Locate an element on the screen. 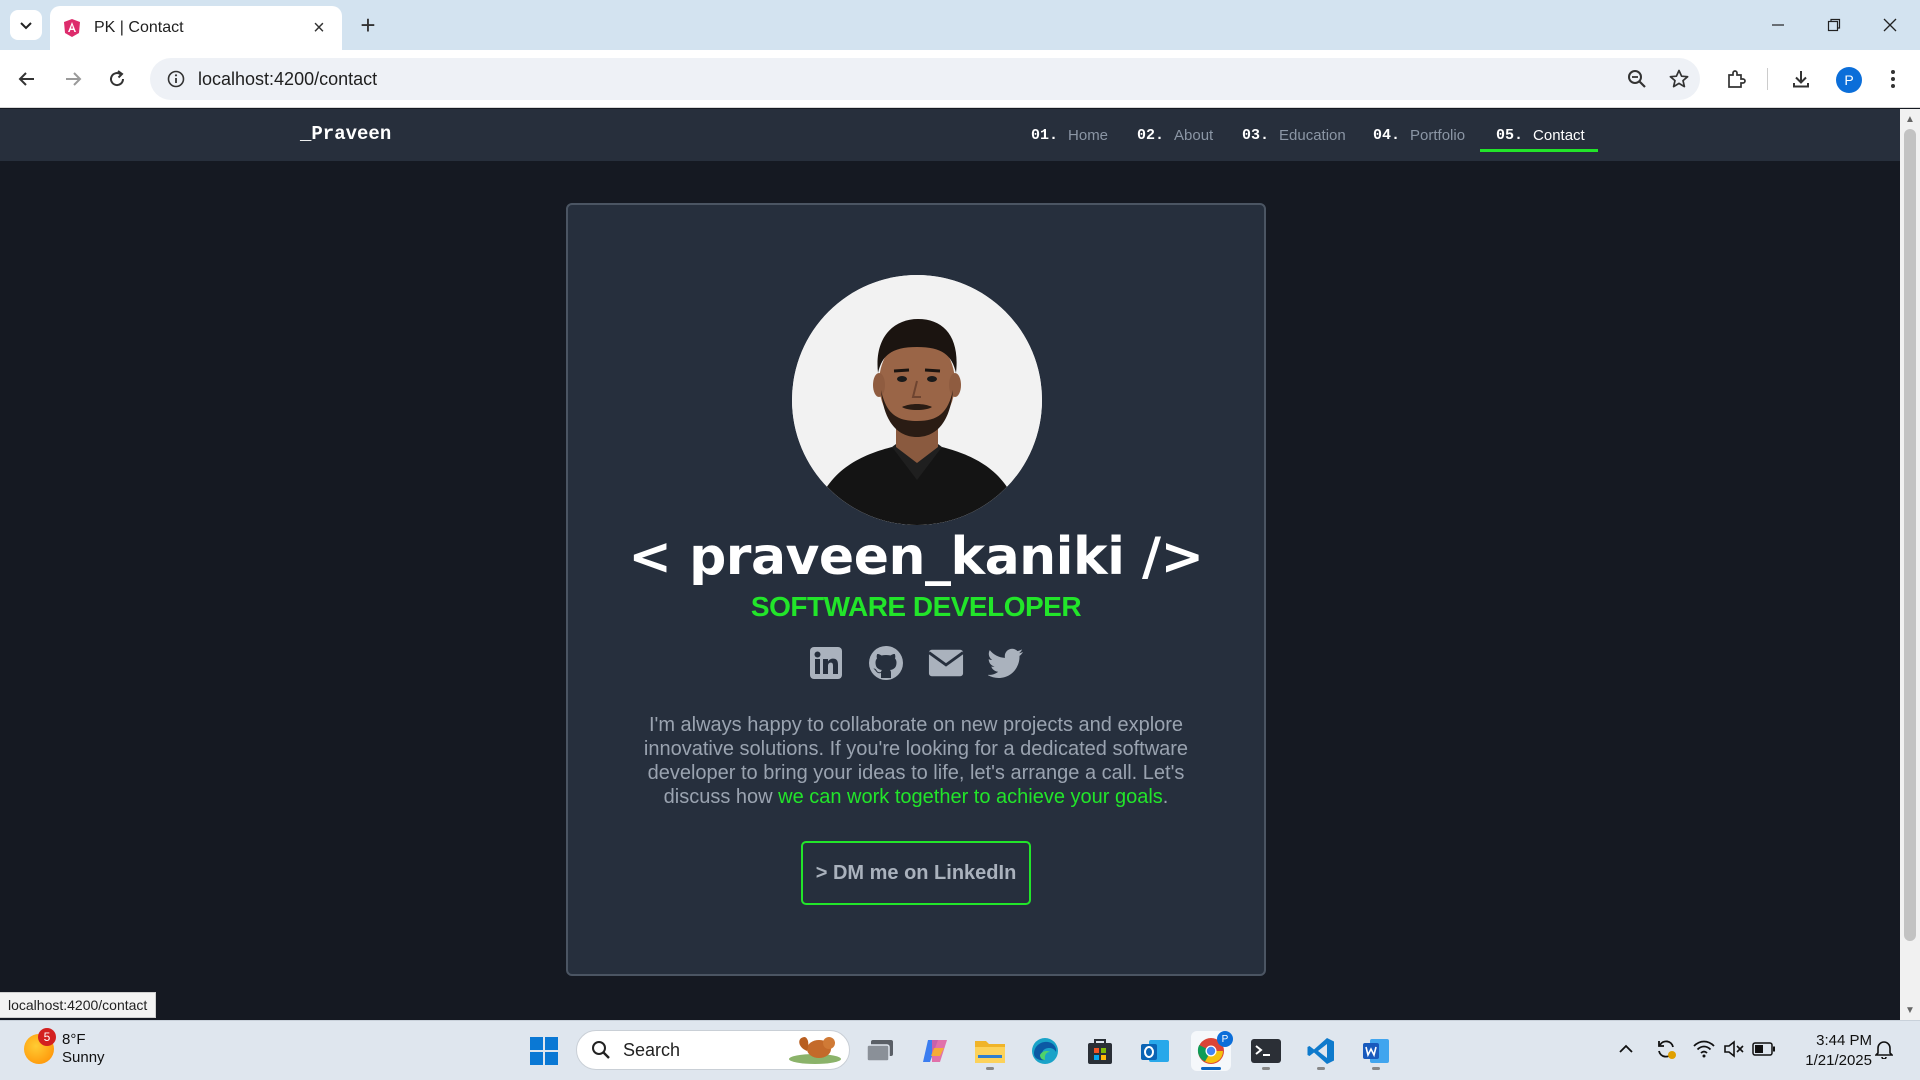 The height and width of the screenshot is (1080, 1920). contact-name-heading: < praveen_kaniki /> is located at coordinates (916, 557).